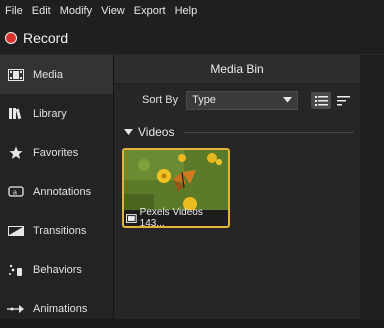 This screenshot has height=328, width=384. I want to click on sidebar-item-library: Library, so click(56, 113).